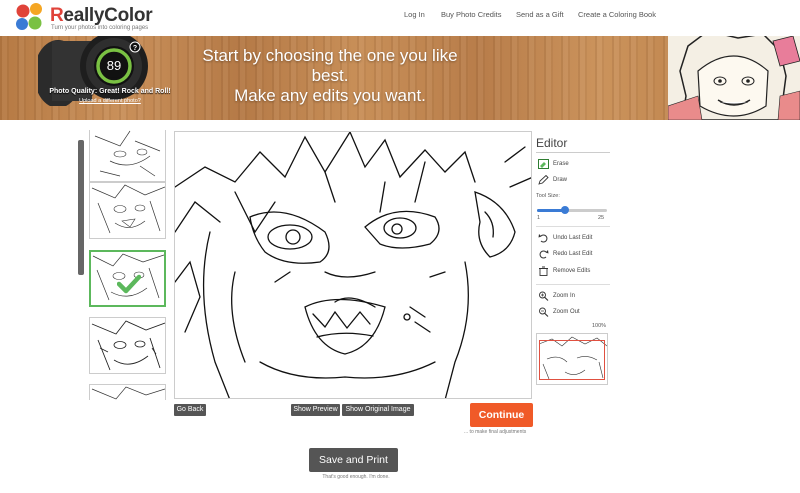 The height and width of the screenshot is (493, 800). I want to click on quality-text: Photo Quality: Great! Rock and Roll!, so click(110, 91).